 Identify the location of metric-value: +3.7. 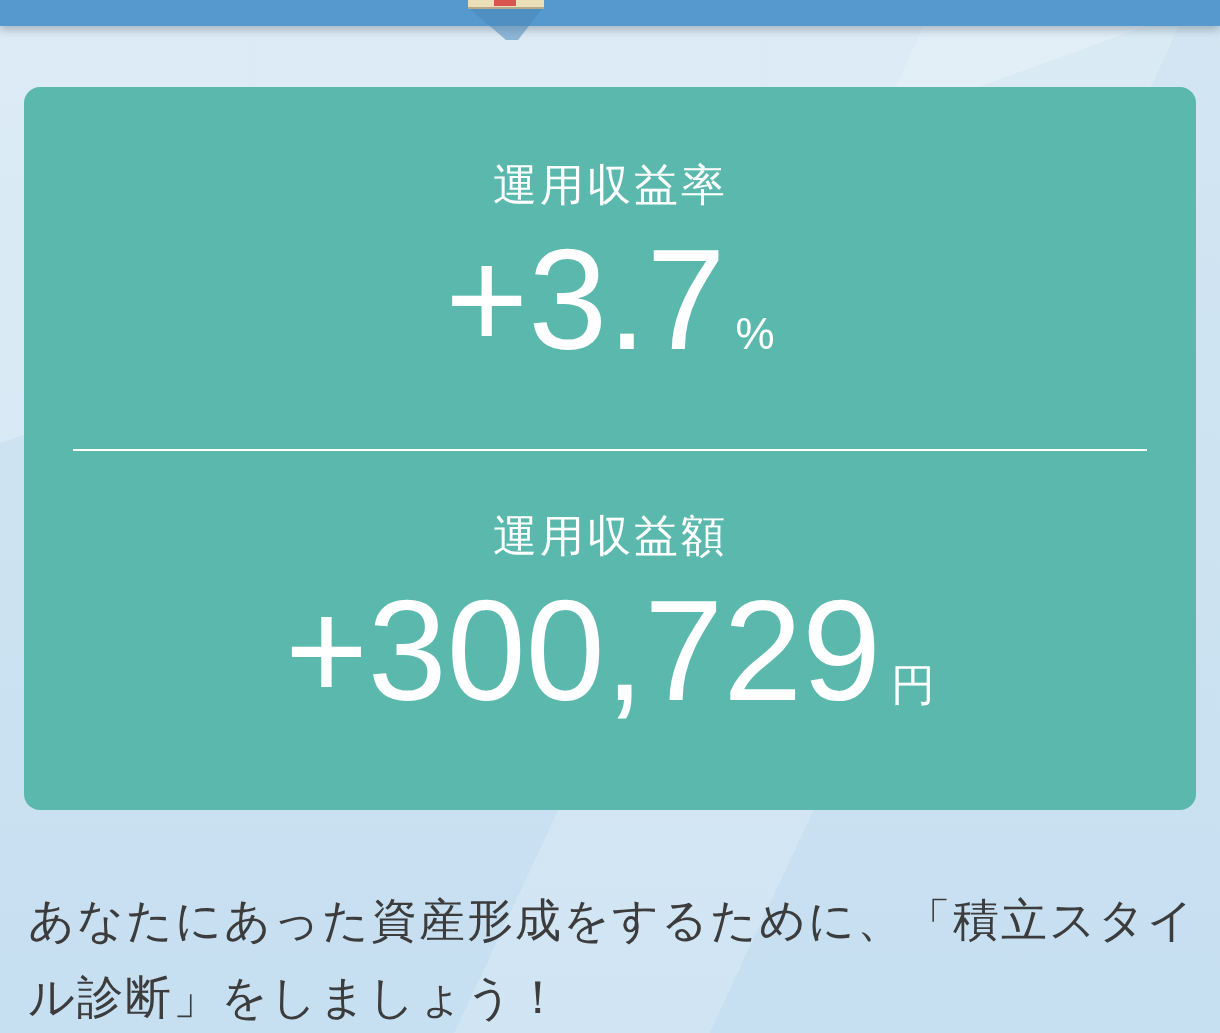
(585, 299).